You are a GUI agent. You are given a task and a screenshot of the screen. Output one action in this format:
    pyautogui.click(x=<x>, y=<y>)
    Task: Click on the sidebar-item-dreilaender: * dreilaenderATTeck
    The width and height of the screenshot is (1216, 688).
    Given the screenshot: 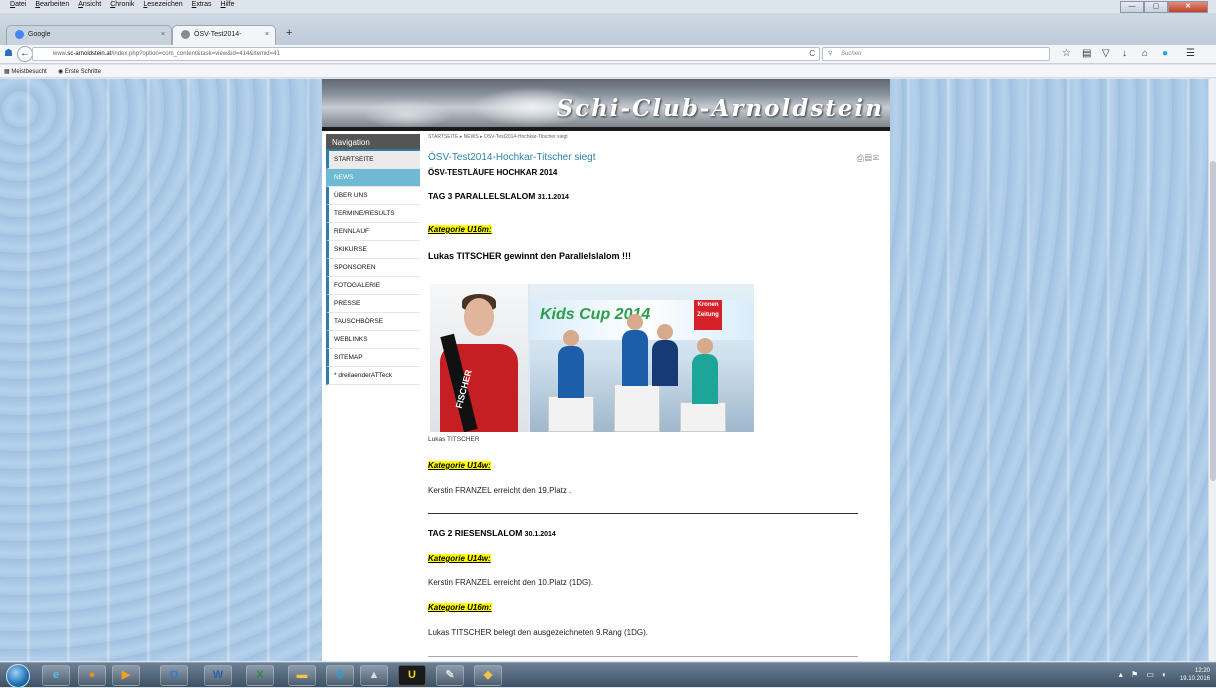 What is the action you would take?
    pyautogui.click(x=373, y=376)
    